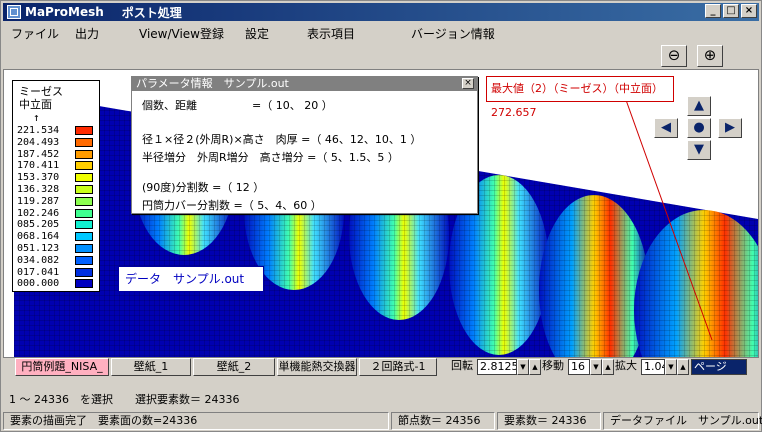  What do you see at coordinates (710, 56) in the screenshot?
I see `zoom-in-icon: ⊕` at bounding box center [710, 56].